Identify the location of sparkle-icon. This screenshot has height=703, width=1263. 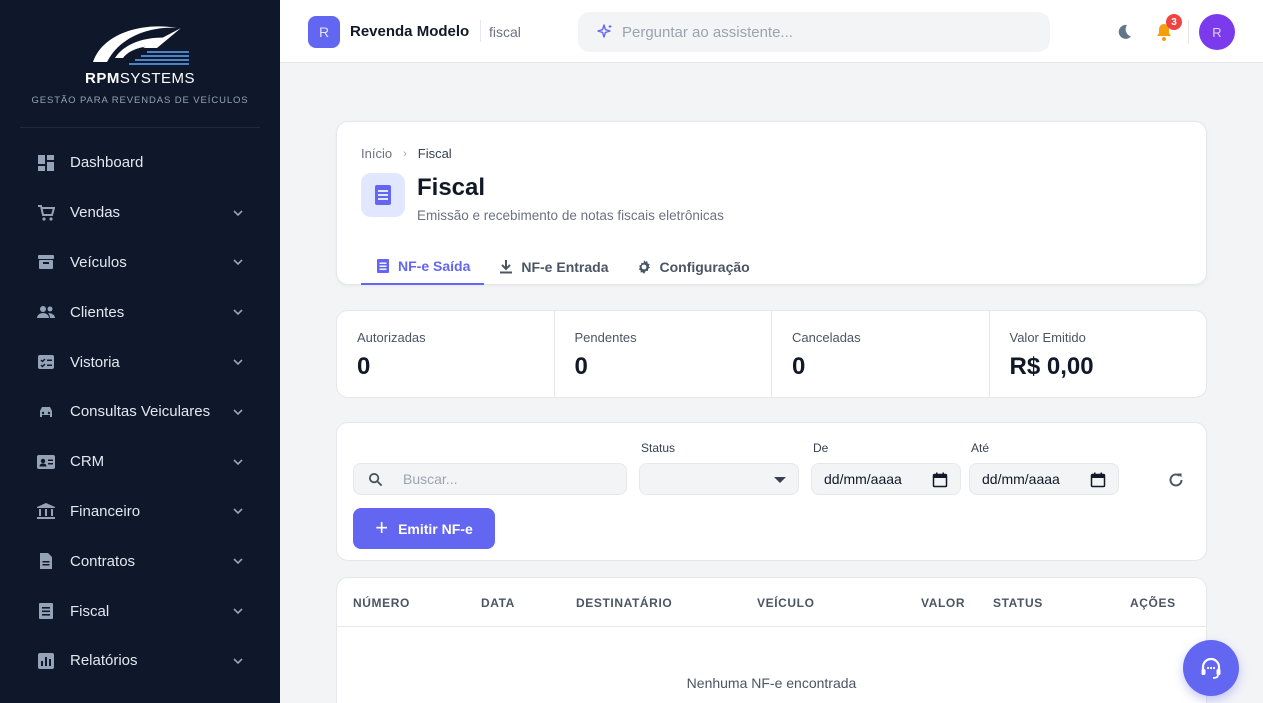
(604, 31).